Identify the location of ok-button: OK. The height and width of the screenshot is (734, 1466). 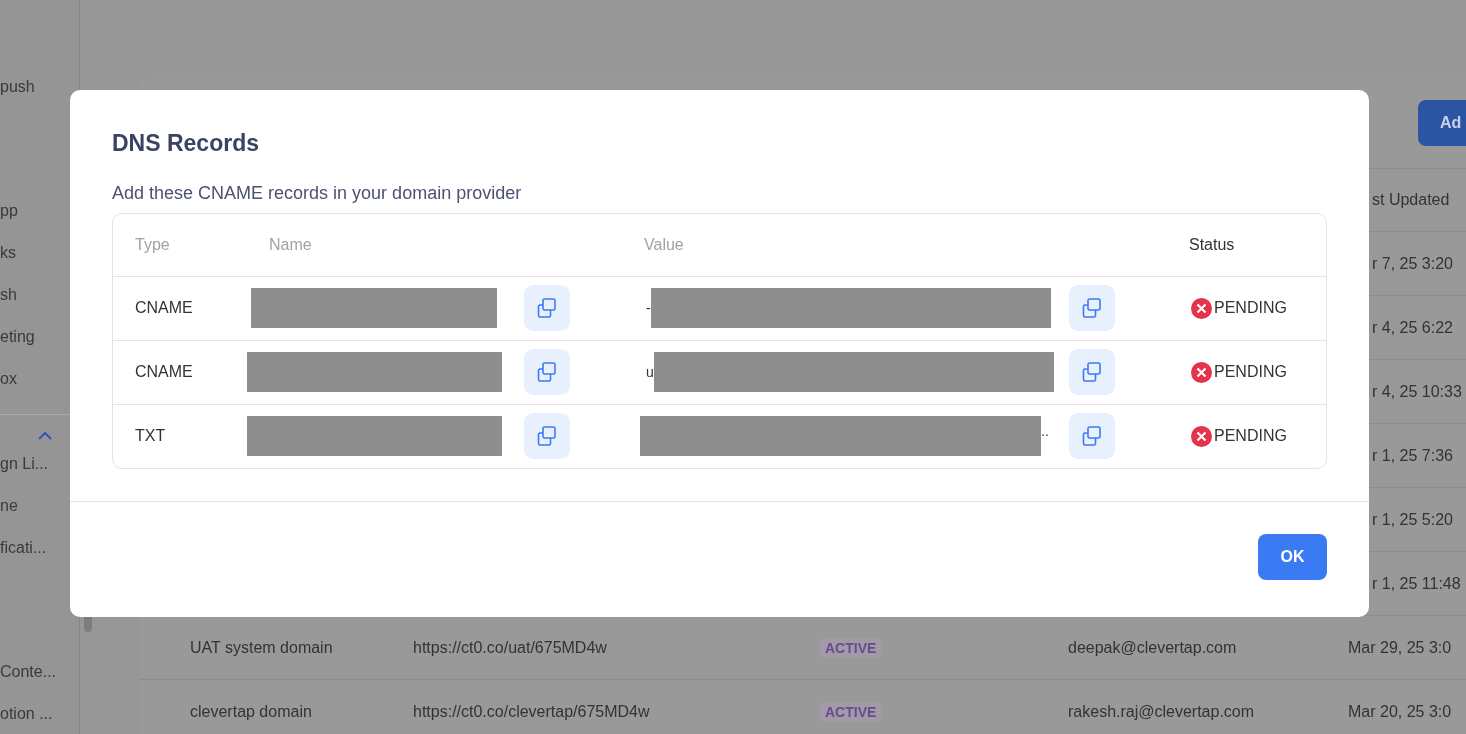
(1292, 556).